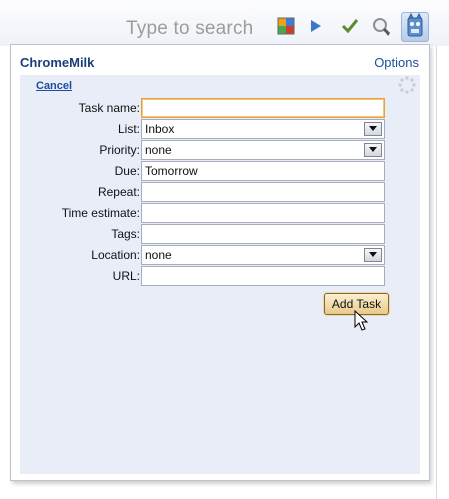 The width and height of the screenshot is (449, 499). What do you see at coordinates (263, 171) in the screenshot?
I see `due-input: Tomorrow` at bounding box center [263, 171].